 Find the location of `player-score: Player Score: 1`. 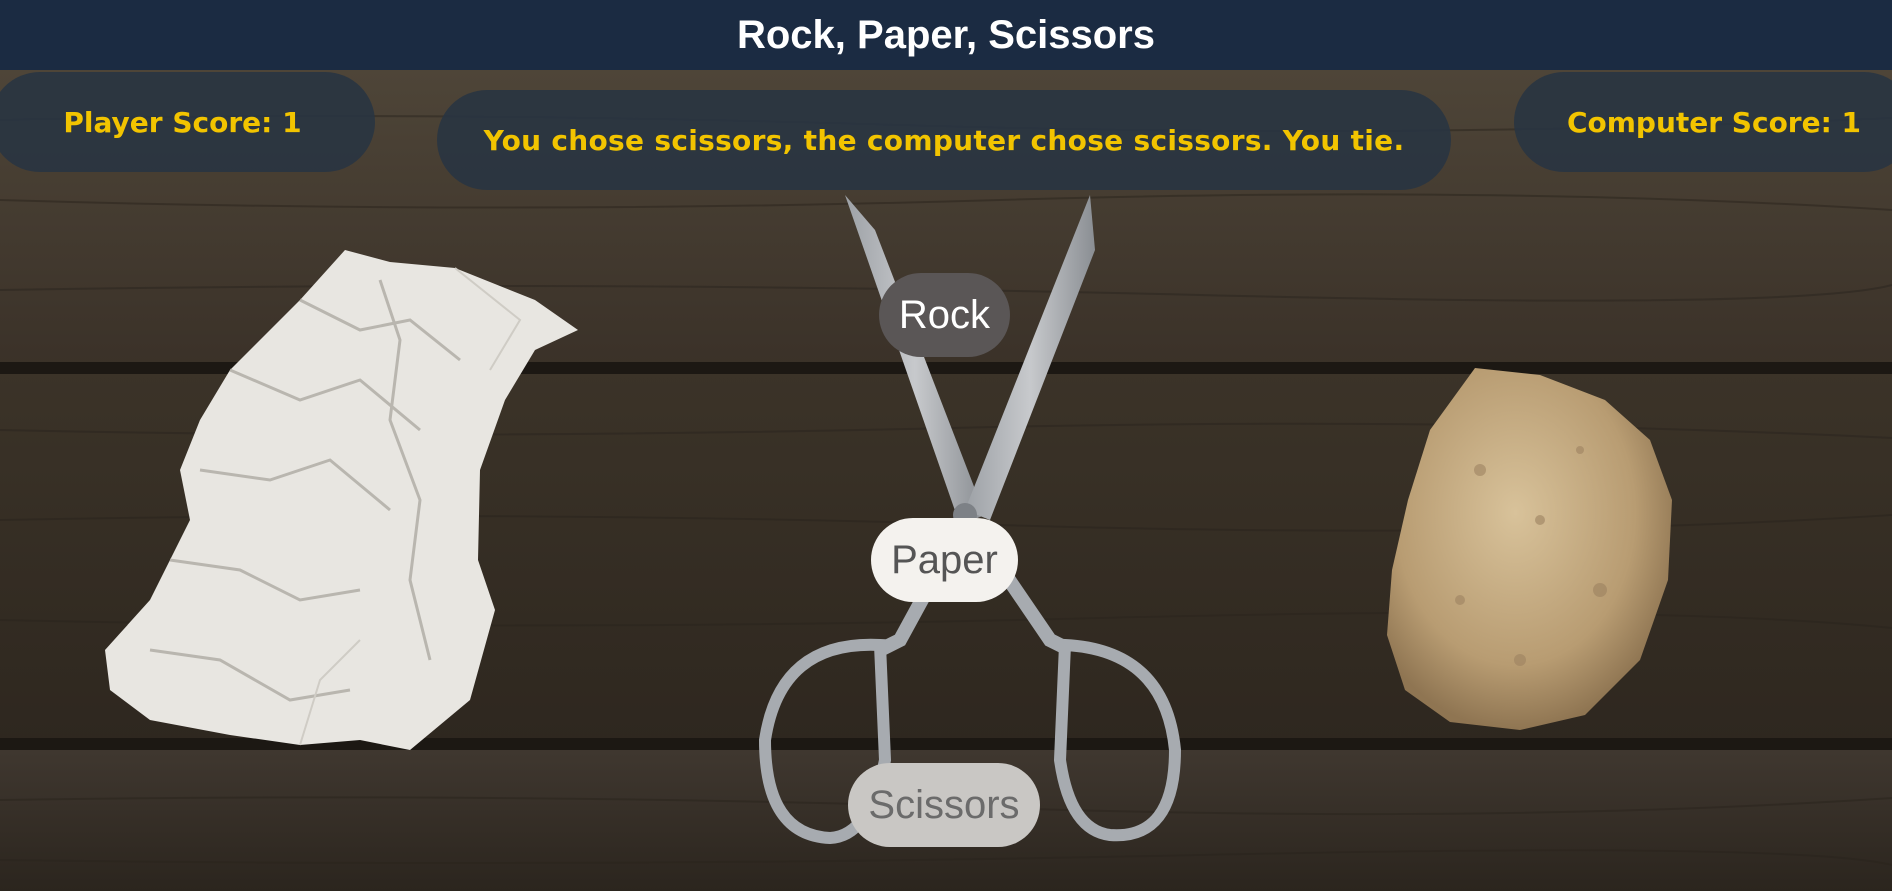

player-score: Player Score: 1 is located at coordinates (187, 122).